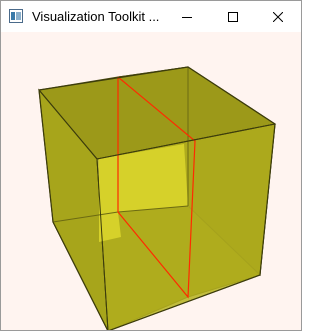 The height and width of the screenshot is (331, 320). Describe the element at coordinates (16, 16) in the screenshot. I see `vtk-app-icon` at that location.